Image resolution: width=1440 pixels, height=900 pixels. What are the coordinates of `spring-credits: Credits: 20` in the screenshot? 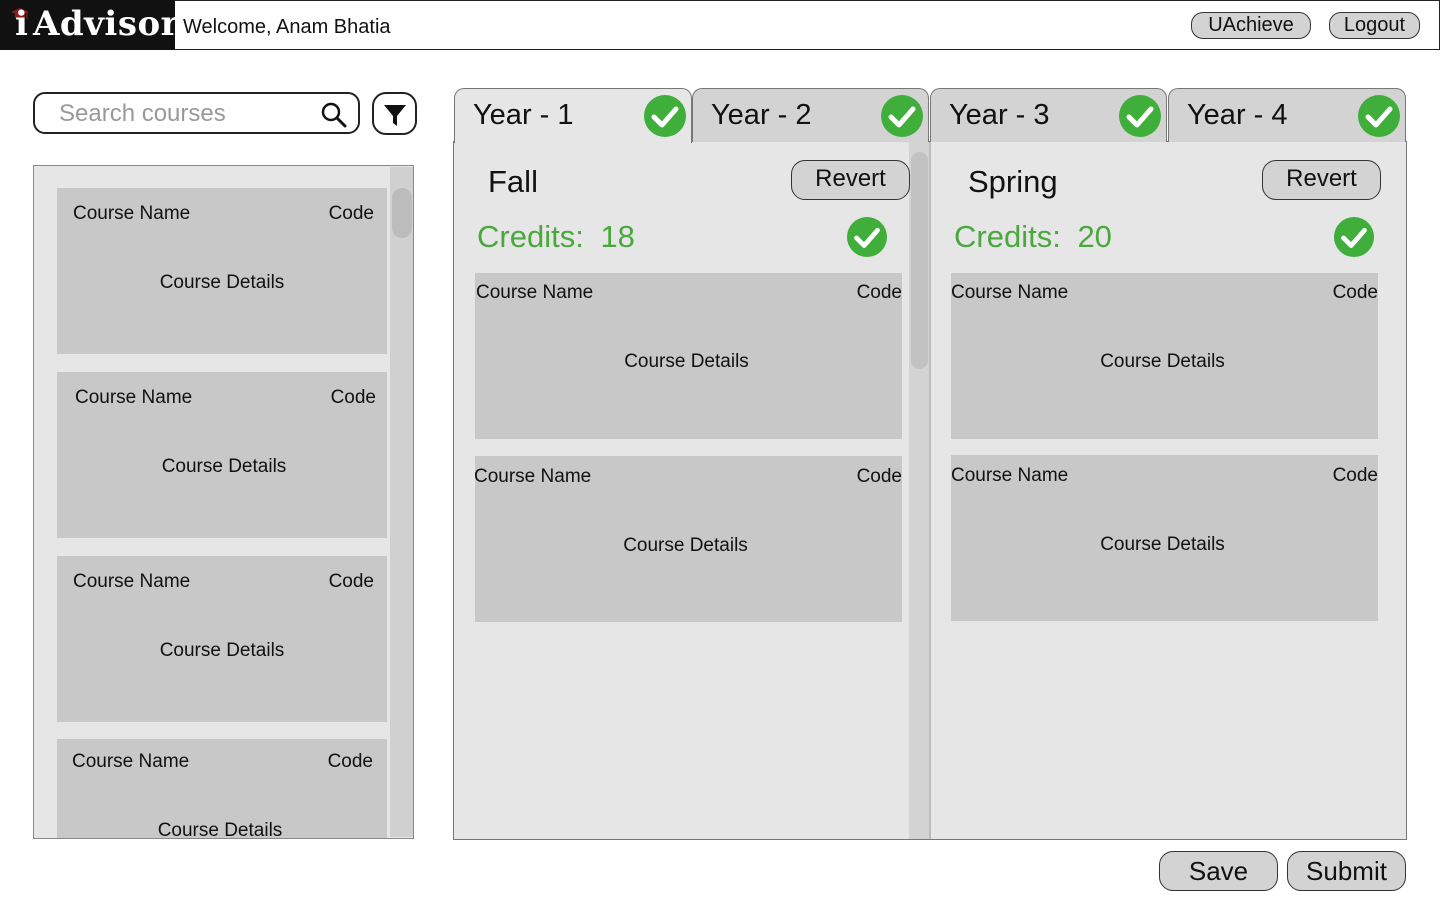 It's located at (1033, 237).